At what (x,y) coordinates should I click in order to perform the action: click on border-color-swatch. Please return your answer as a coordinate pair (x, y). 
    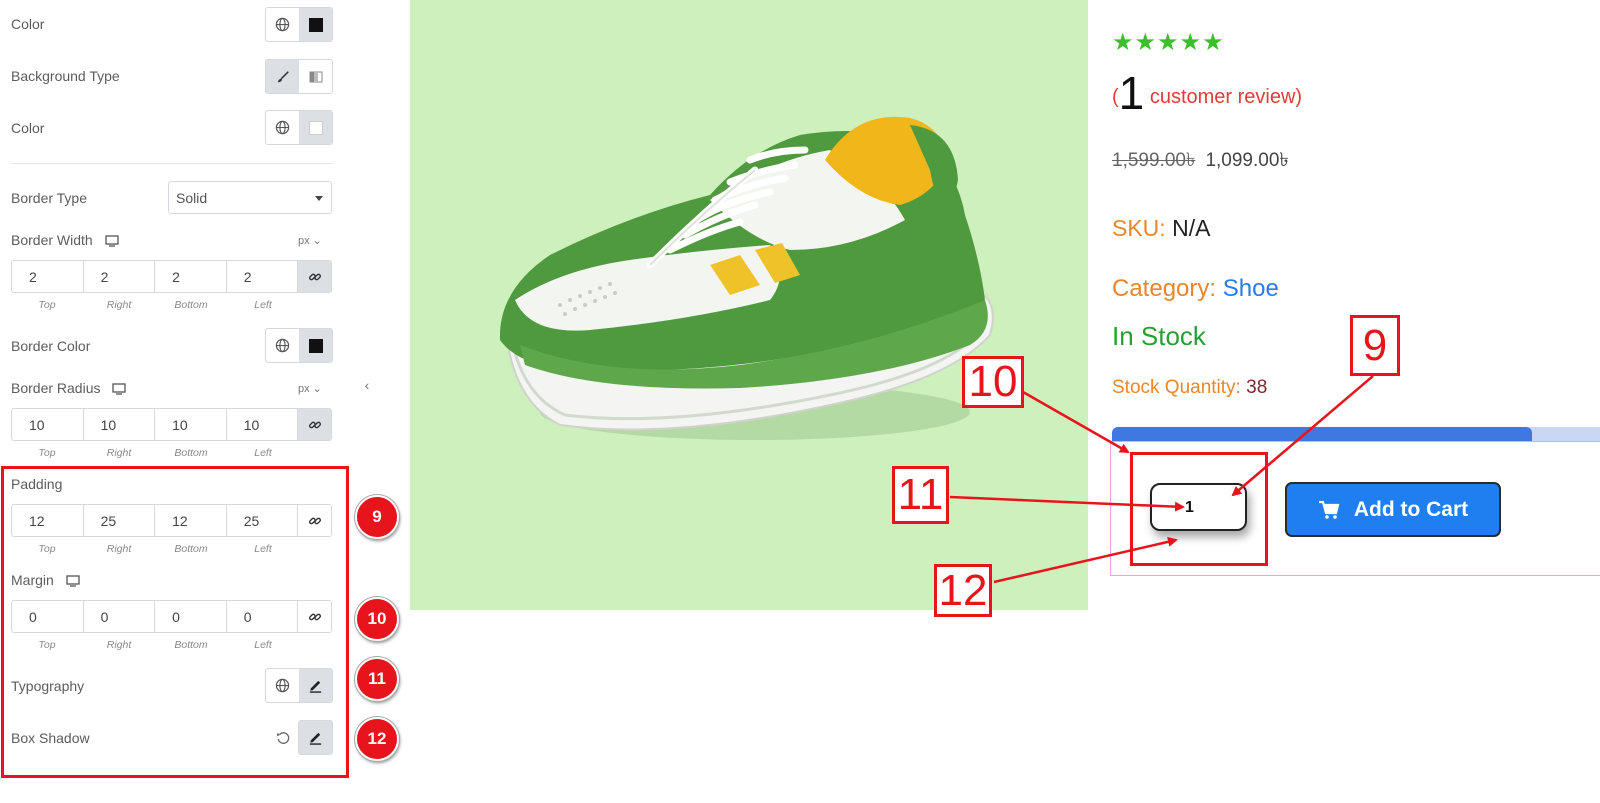
    Looking at the image, I should click on (315, 345).